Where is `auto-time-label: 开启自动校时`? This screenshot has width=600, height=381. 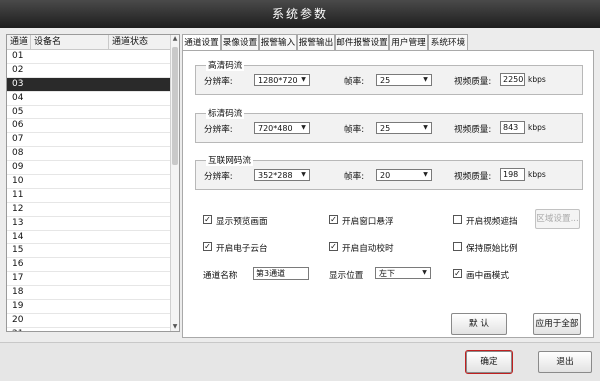 auto-time-label: 开启自动校时 is located at coordinates (368, 249).